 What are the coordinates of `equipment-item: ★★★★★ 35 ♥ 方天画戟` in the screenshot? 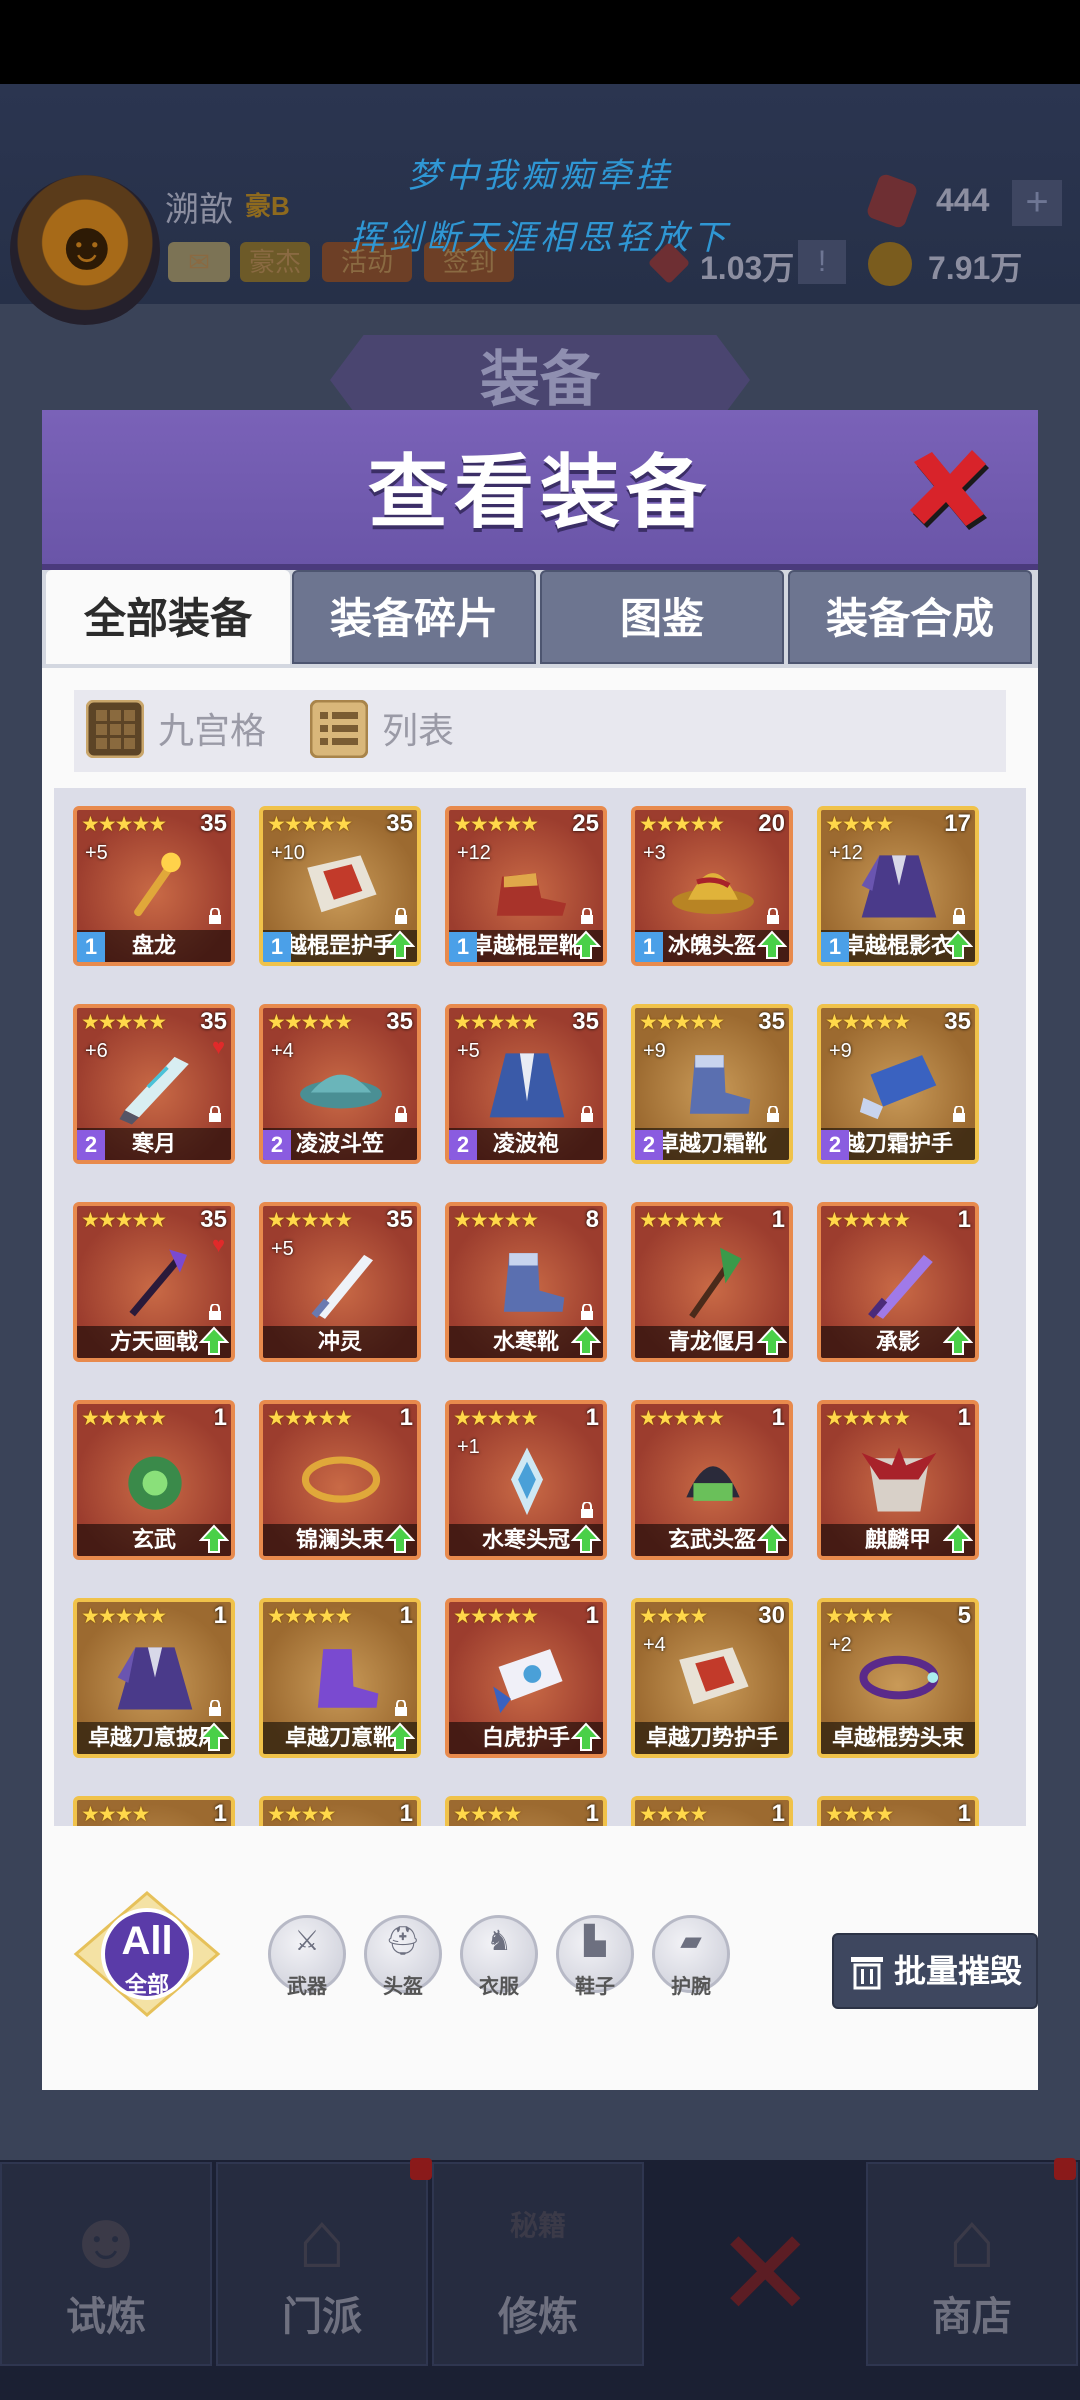 It's located at (154, 1282).